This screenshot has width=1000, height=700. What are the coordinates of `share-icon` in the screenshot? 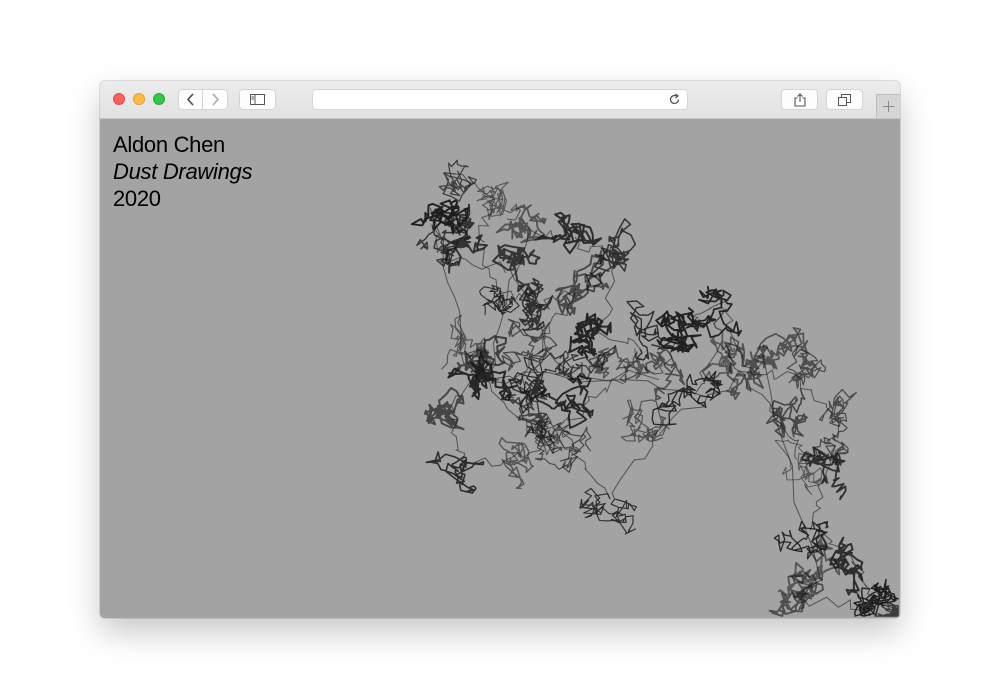 It's located at (799, 99).